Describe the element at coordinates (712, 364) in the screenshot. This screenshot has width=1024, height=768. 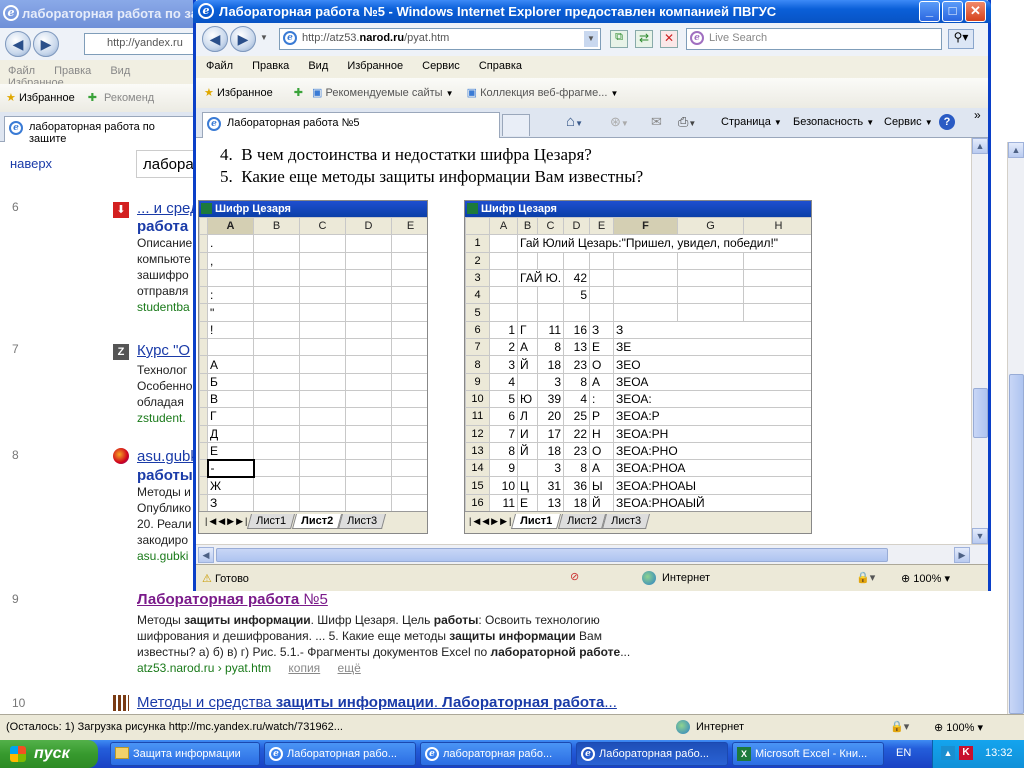
I see `cell: ЗЕО` at that location.